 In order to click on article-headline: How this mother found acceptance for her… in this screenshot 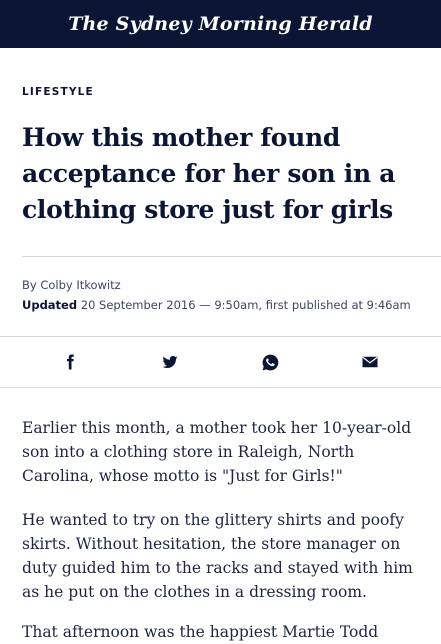, I will do `click(209, 173)`.